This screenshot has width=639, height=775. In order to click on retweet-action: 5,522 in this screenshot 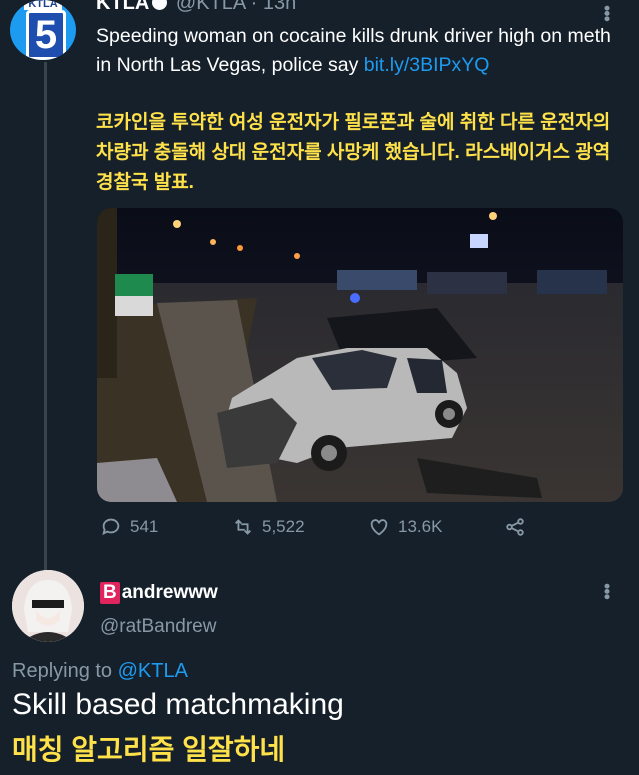, I will do `click(268, 527)`.